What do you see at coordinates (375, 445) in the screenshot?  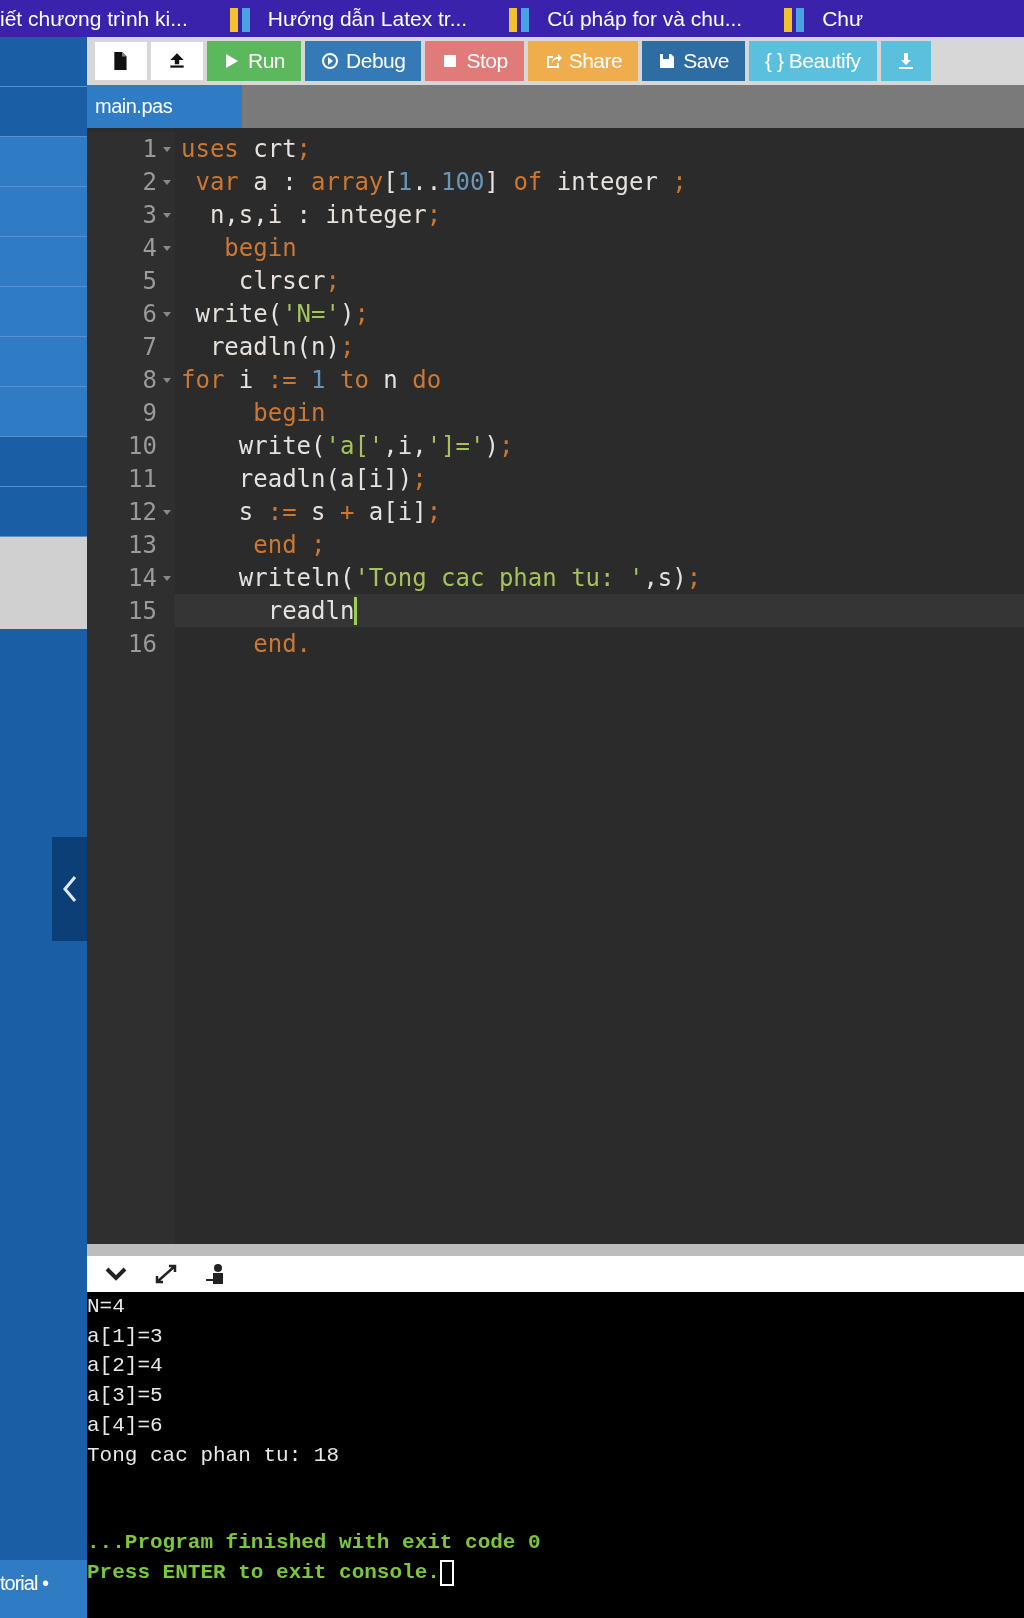 I see `code-line: write('a[',i,']=');` at bounding box center [375, 445].